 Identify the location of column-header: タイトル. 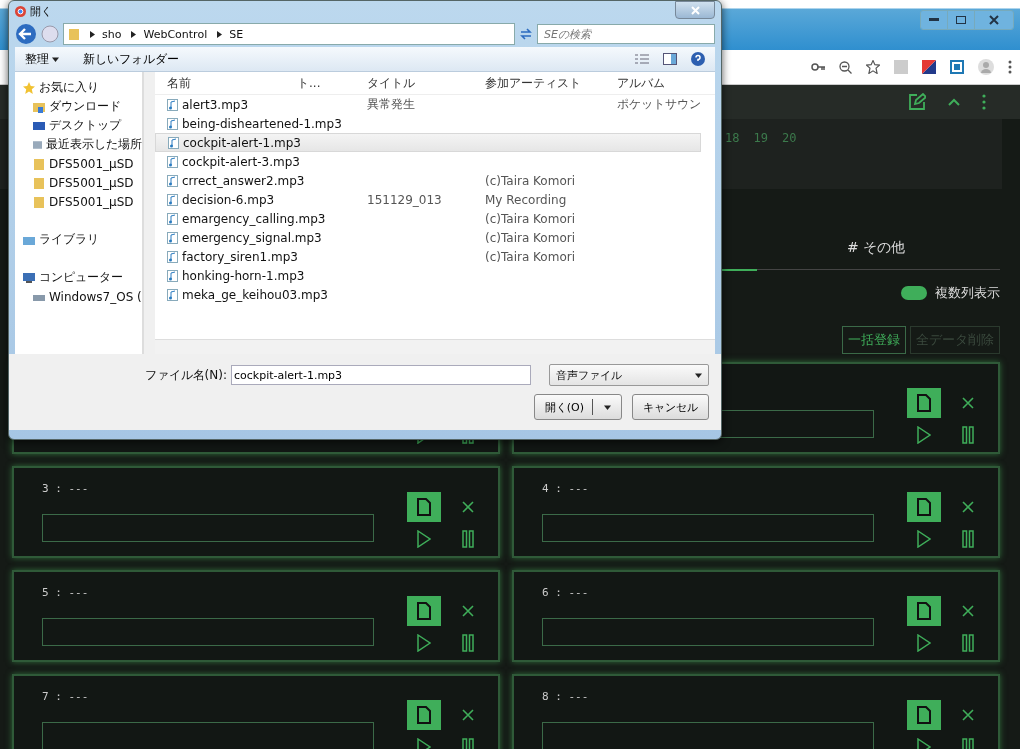
(426, 83).